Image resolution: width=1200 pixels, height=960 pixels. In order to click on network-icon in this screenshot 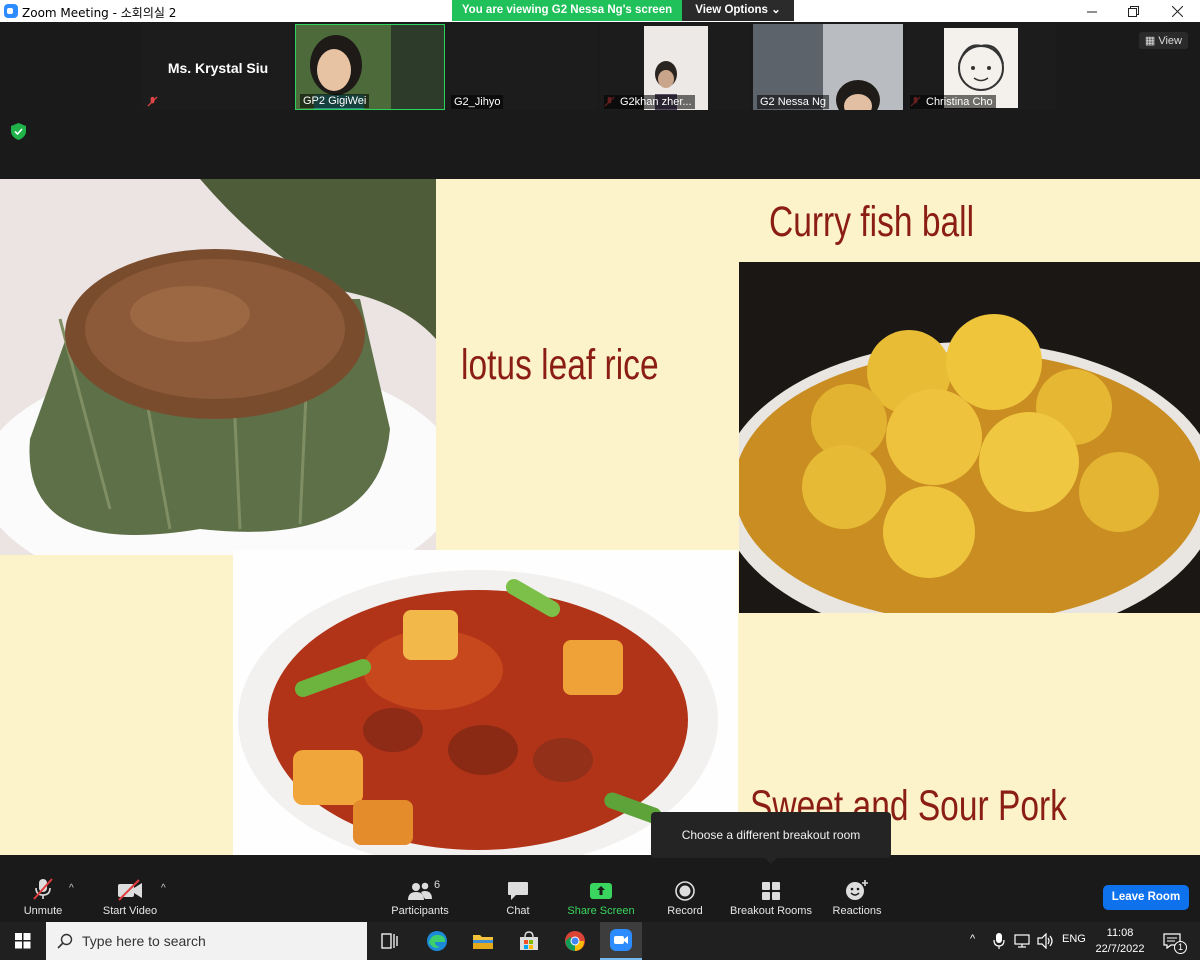, I will do `click(1022, 941)`.